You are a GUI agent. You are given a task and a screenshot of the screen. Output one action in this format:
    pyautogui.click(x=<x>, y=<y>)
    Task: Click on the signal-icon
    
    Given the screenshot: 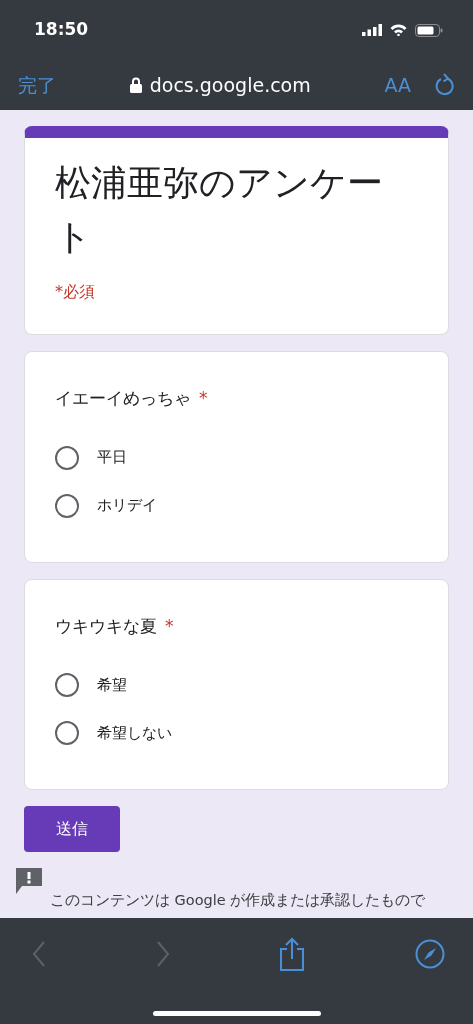 What is the action you would take?
    pyautogui.click(x=372, y=30)
    